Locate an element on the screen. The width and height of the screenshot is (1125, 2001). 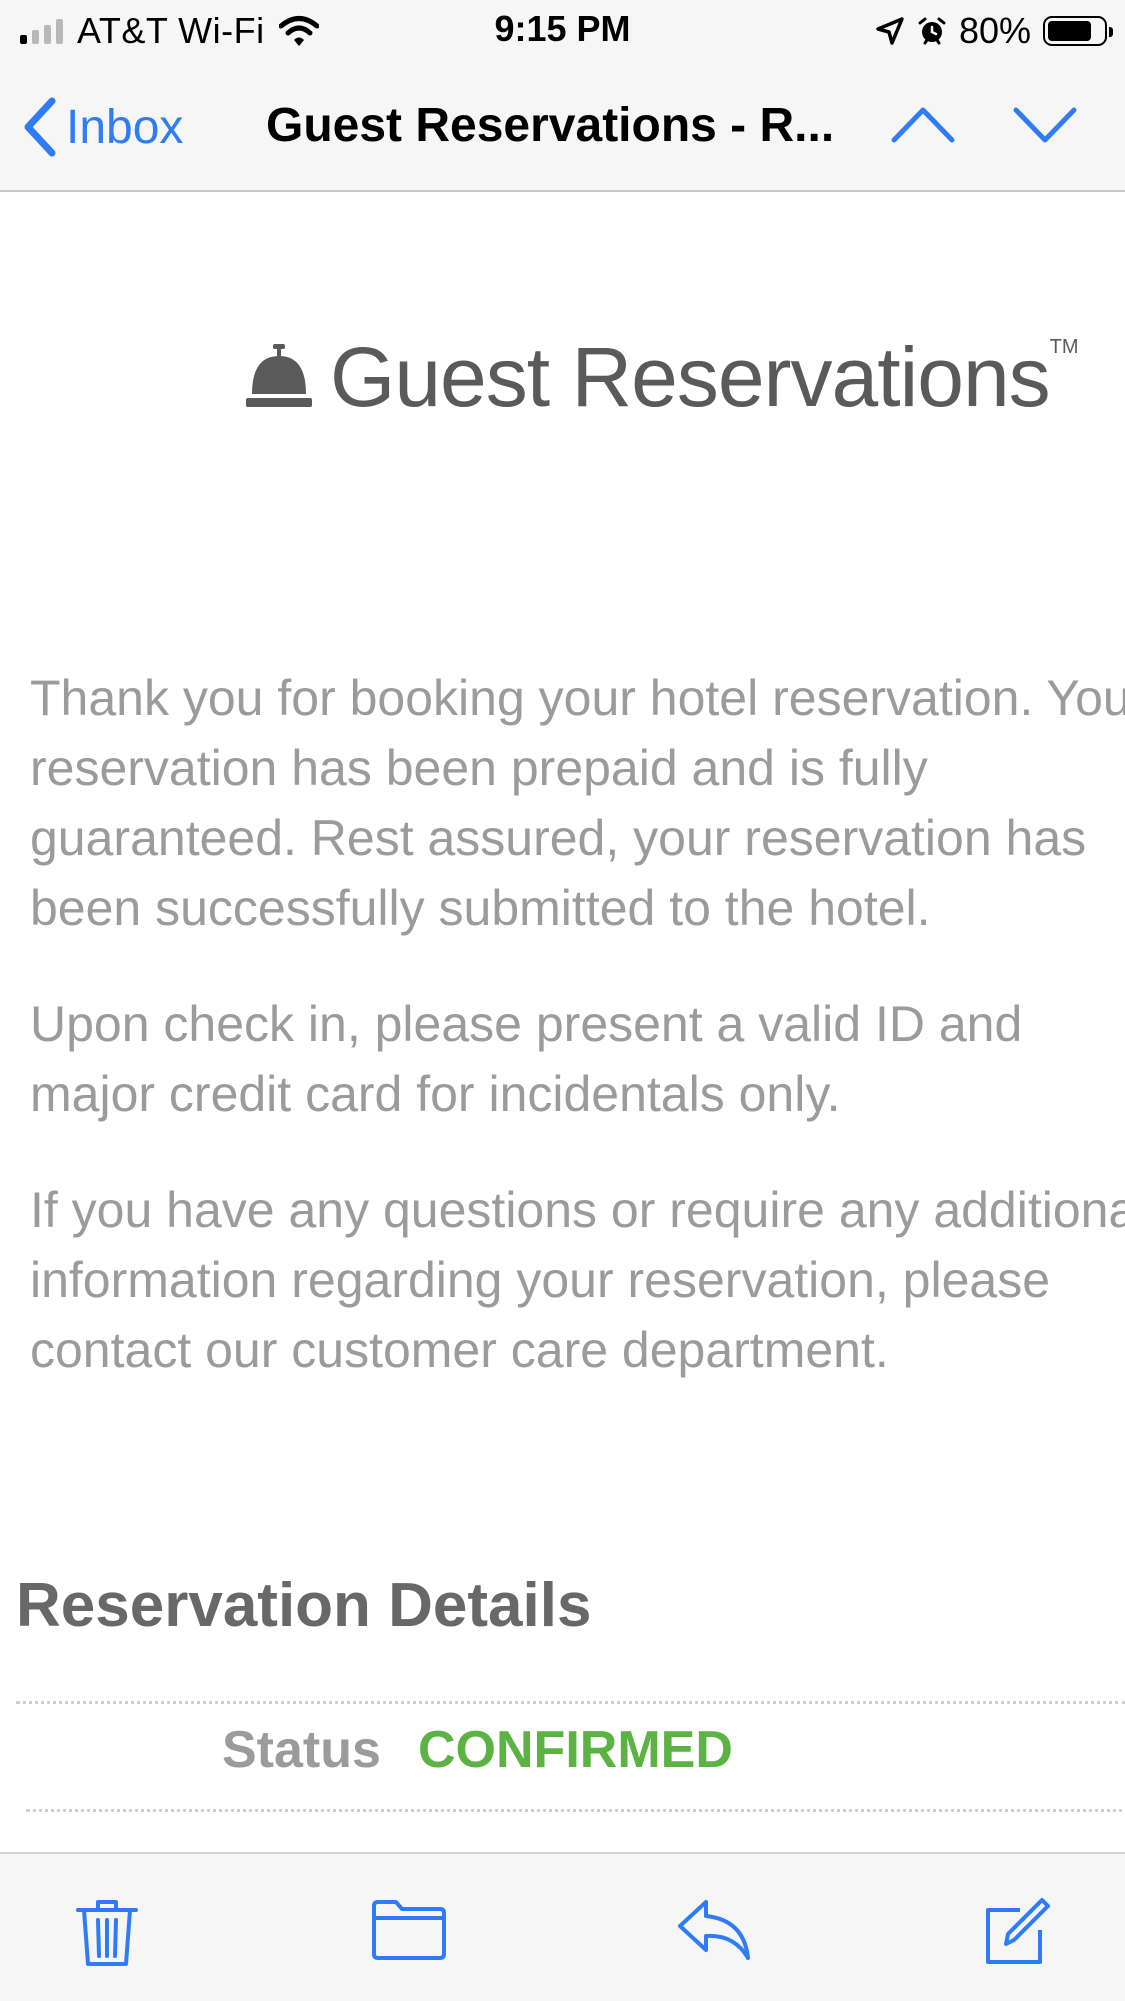
battery-percent: 80% is located at coordinates (994, 30).